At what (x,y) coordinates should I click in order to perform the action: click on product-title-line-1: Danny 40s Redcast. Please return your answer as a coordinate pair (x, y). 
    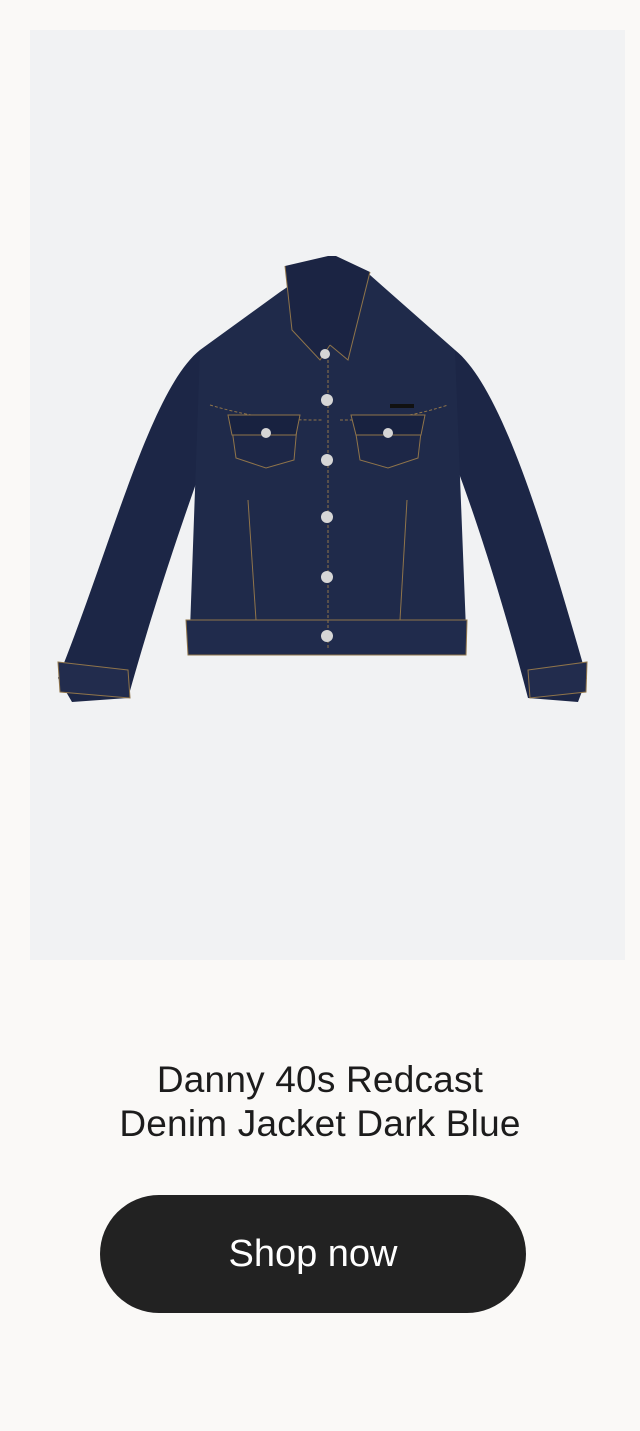
    Looking at the image, I should click on (320, 1079).